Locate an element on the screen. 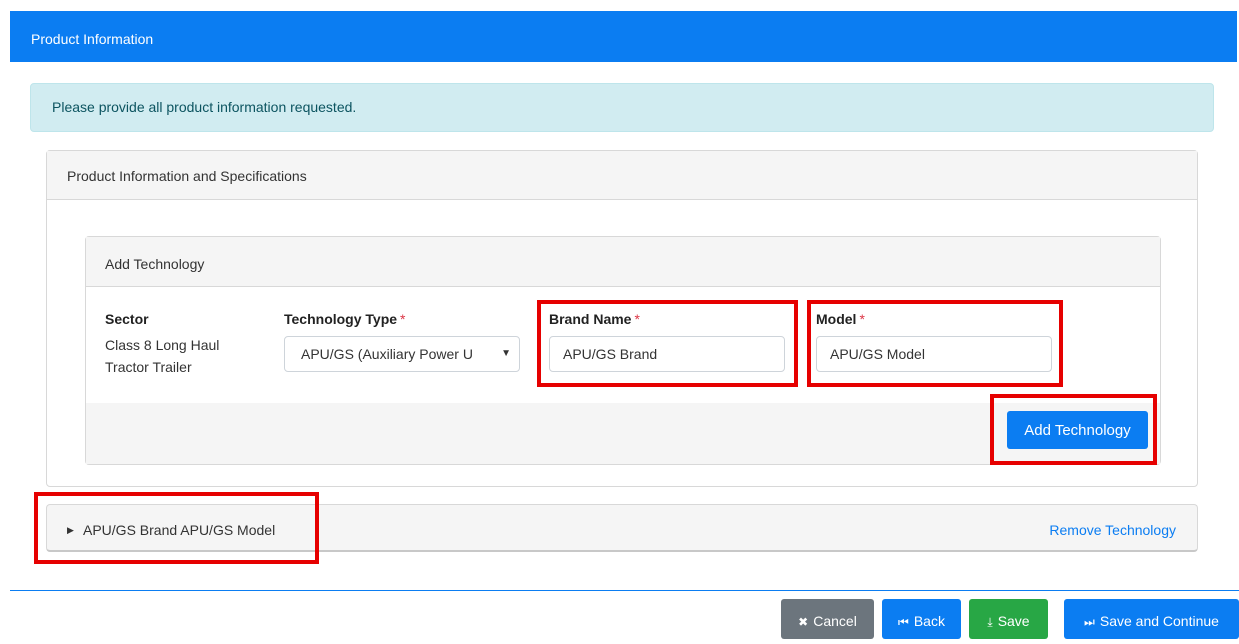 The width and height of the screenshot is (1239, 644). close-icon: ✖ is located at coordinates (803, 622).